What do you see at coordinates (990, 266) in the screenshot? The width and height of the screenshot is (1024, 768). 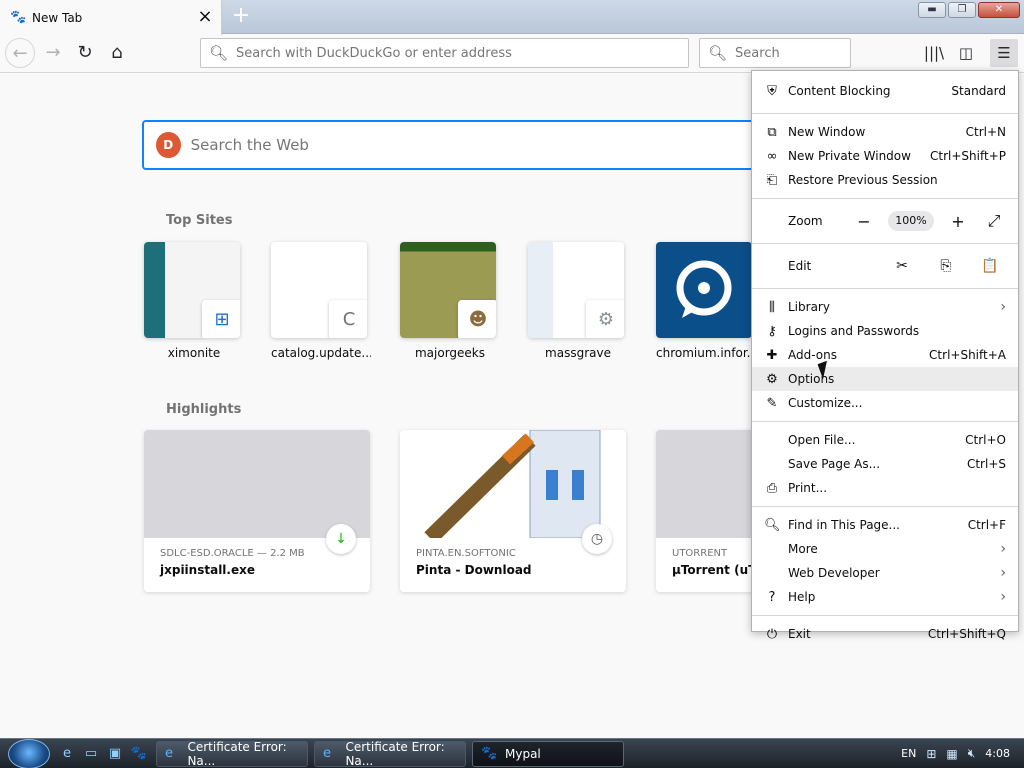 I see `paste-icon: 📋` at bounding box center [990, 266].